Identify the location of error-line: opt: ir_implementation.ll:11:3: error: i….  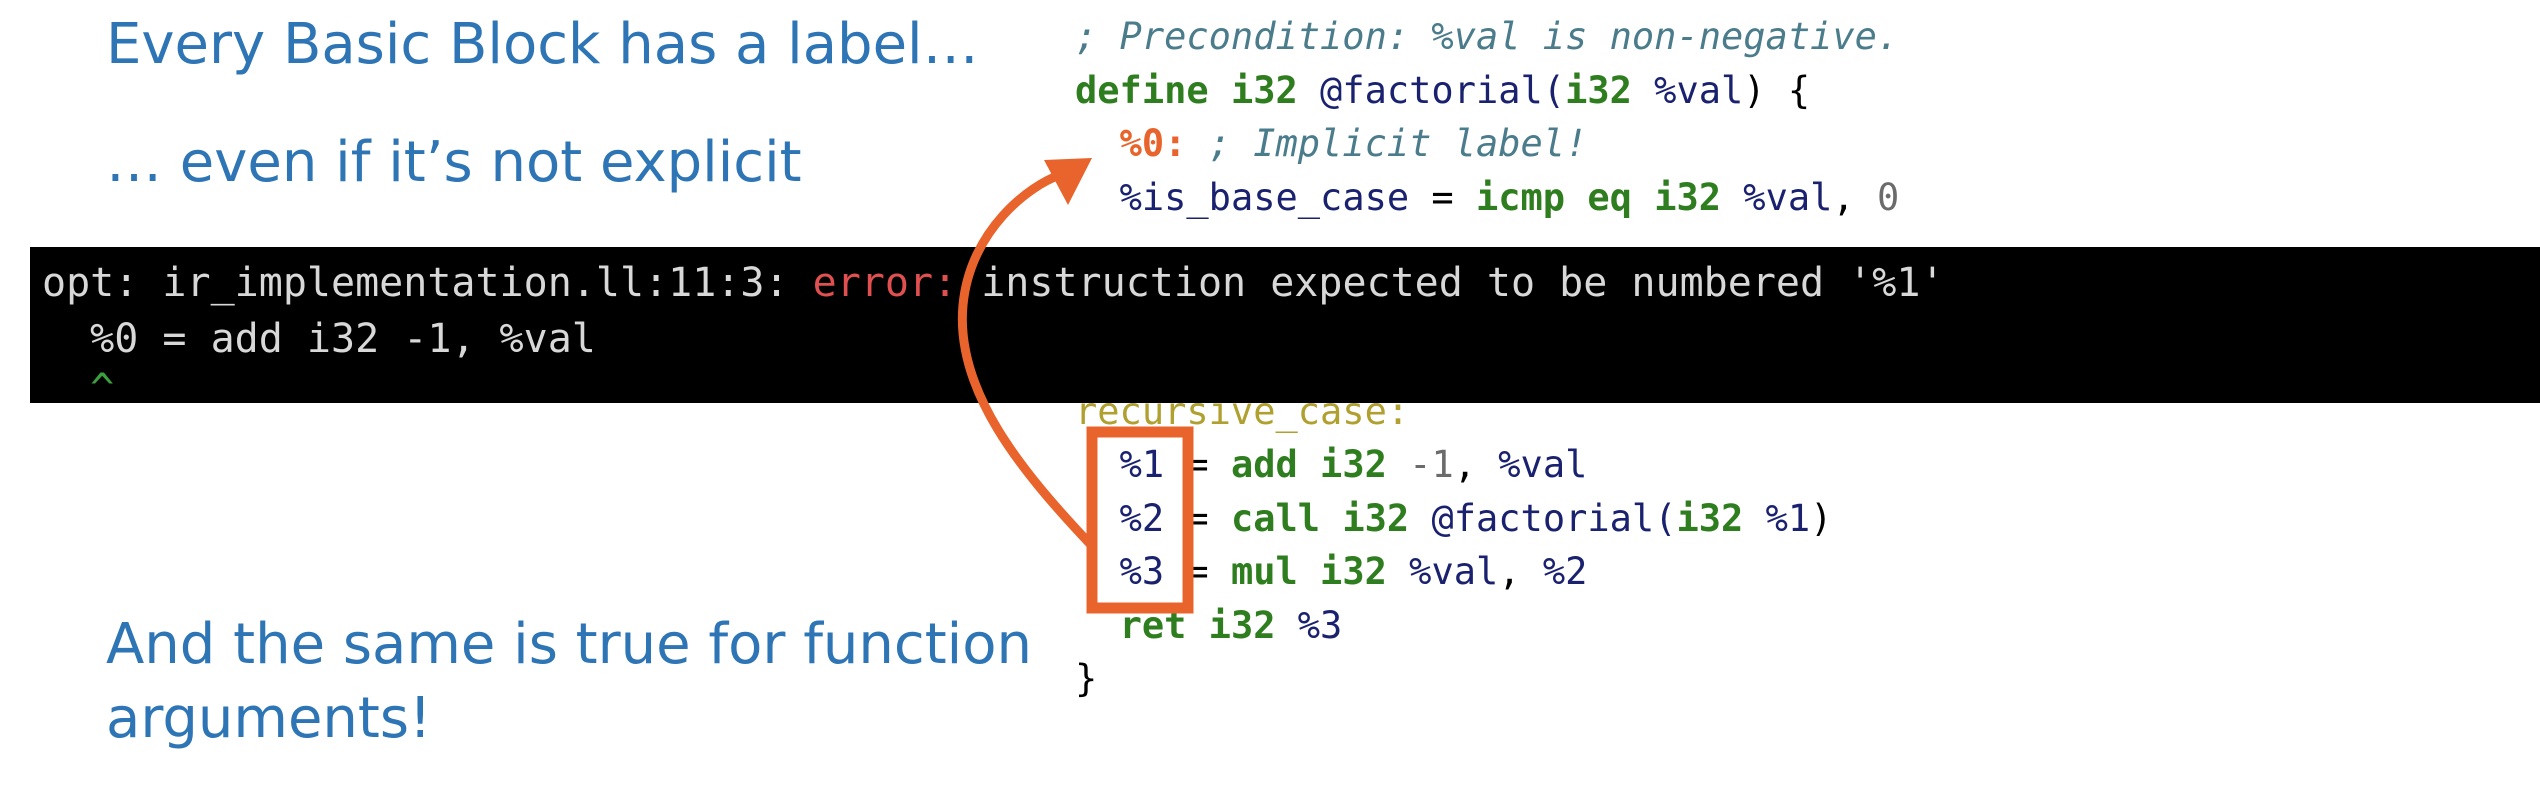
(993, 283).